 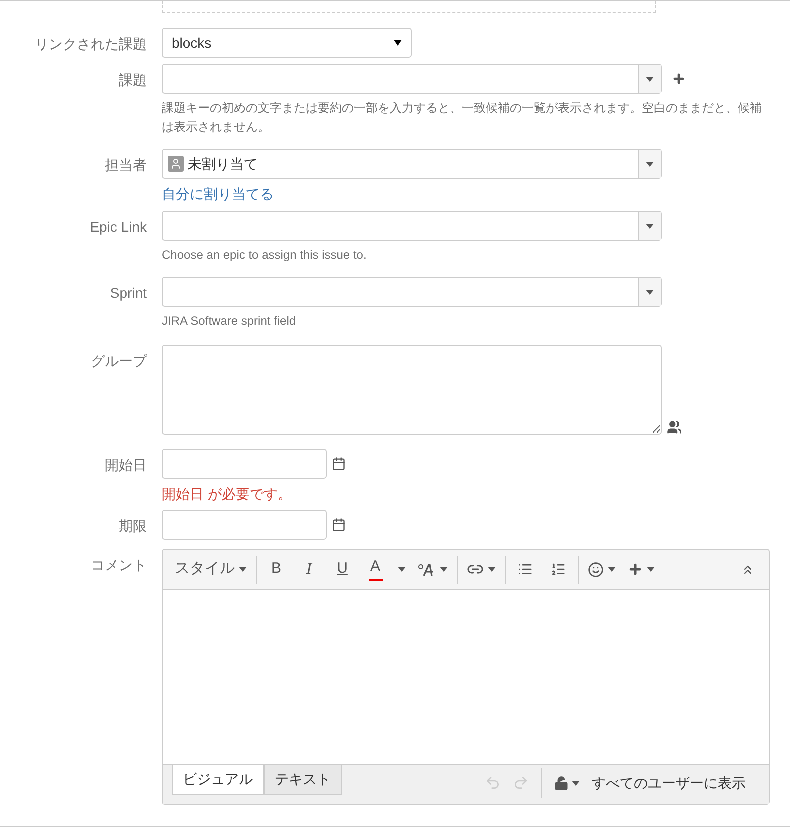 What do you see at coordinates (223, 164) in the screenshot?
I see `assignee-value: 未割り当て` at bounding box center [223, 164].